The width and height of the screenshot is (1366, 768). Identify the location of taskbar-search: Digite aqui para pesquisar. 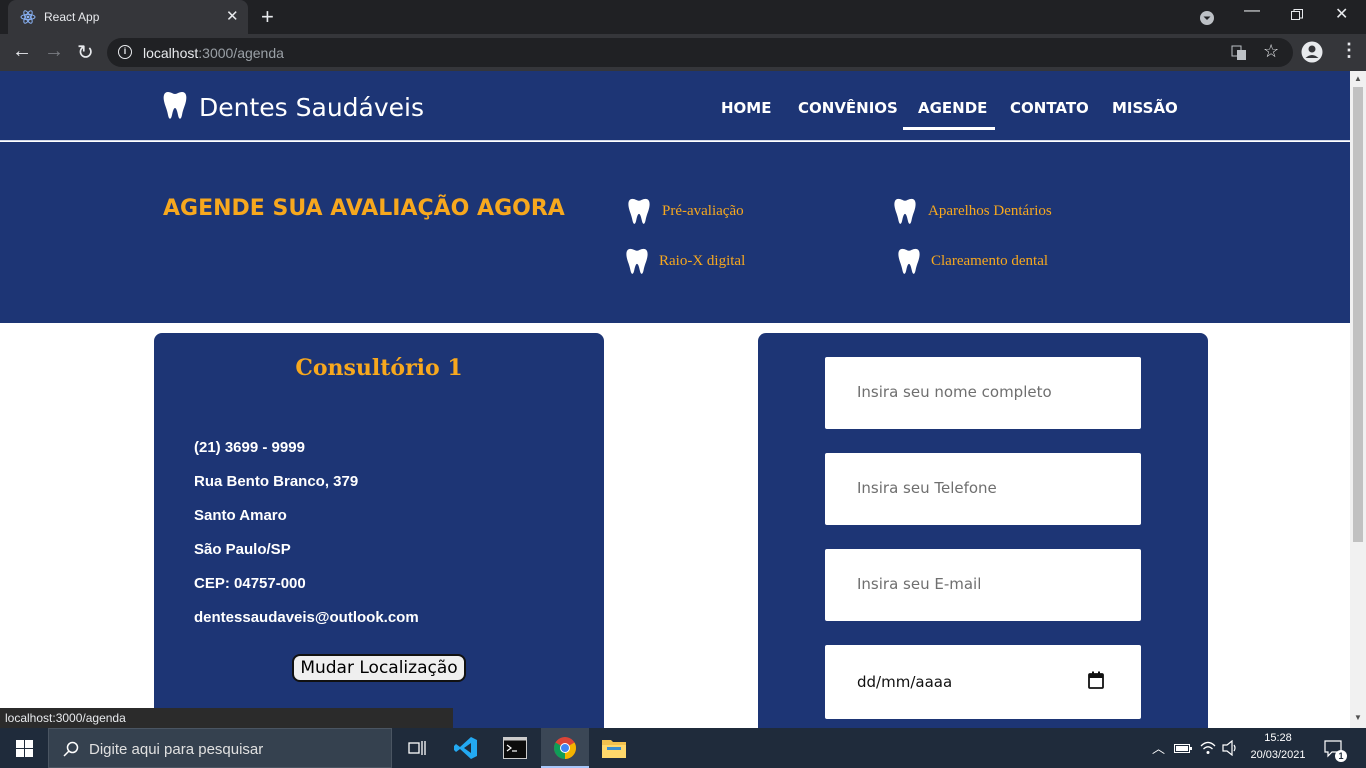
(220, 748).